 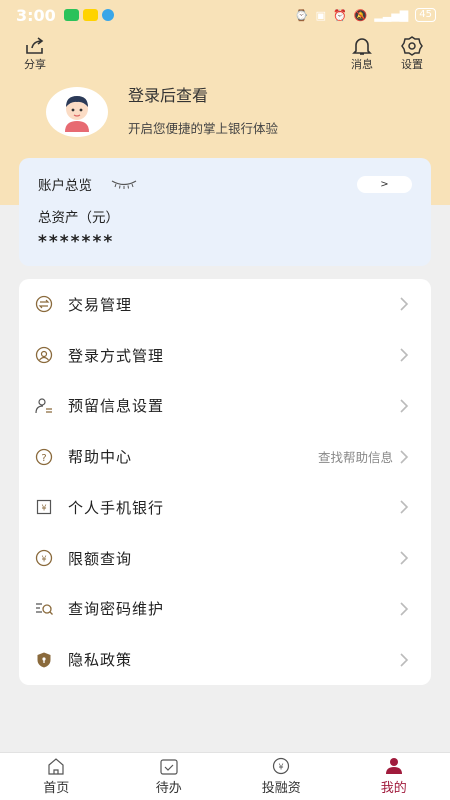 I want to click on bottom-tab-bar: 首页 待办 ¥ 投融资 我的, so click(x=225, y=776).